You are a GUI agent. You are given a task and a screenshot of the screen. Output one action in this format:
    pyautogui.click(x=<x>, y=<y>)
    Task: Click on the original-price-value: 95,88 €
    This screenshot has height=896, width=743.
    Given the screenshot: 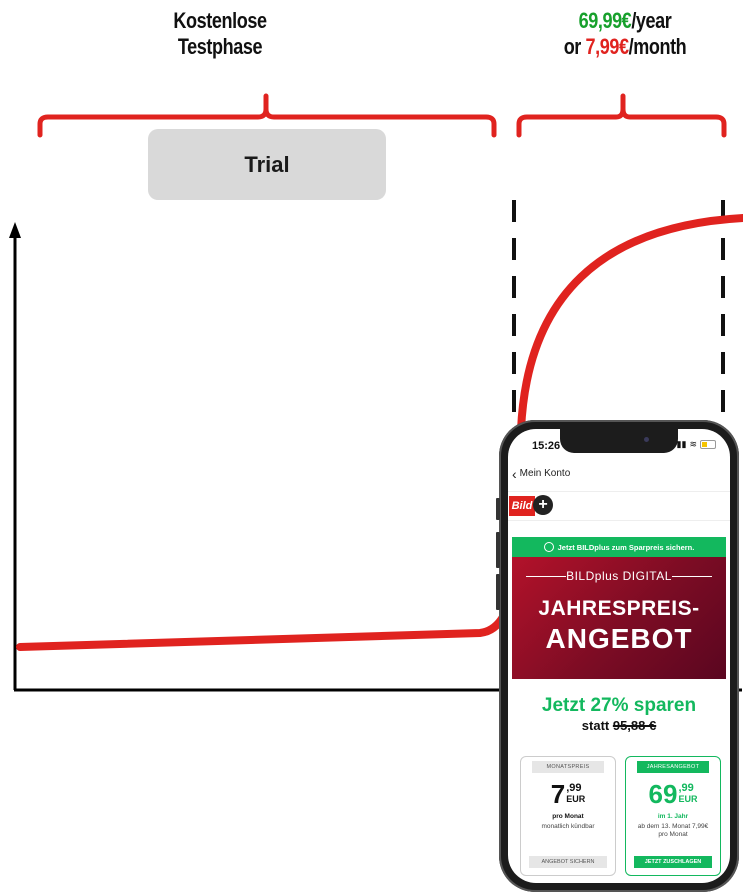 What is the action you would take?
    pyautogui.click(x=634, y=725)
    